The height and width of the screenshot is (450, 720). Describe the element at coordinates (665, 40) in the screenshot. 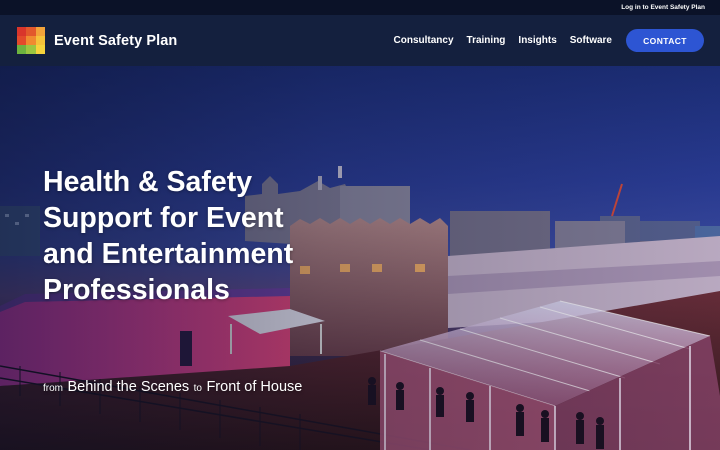

I see `contact-button: CONTACT` at that location.